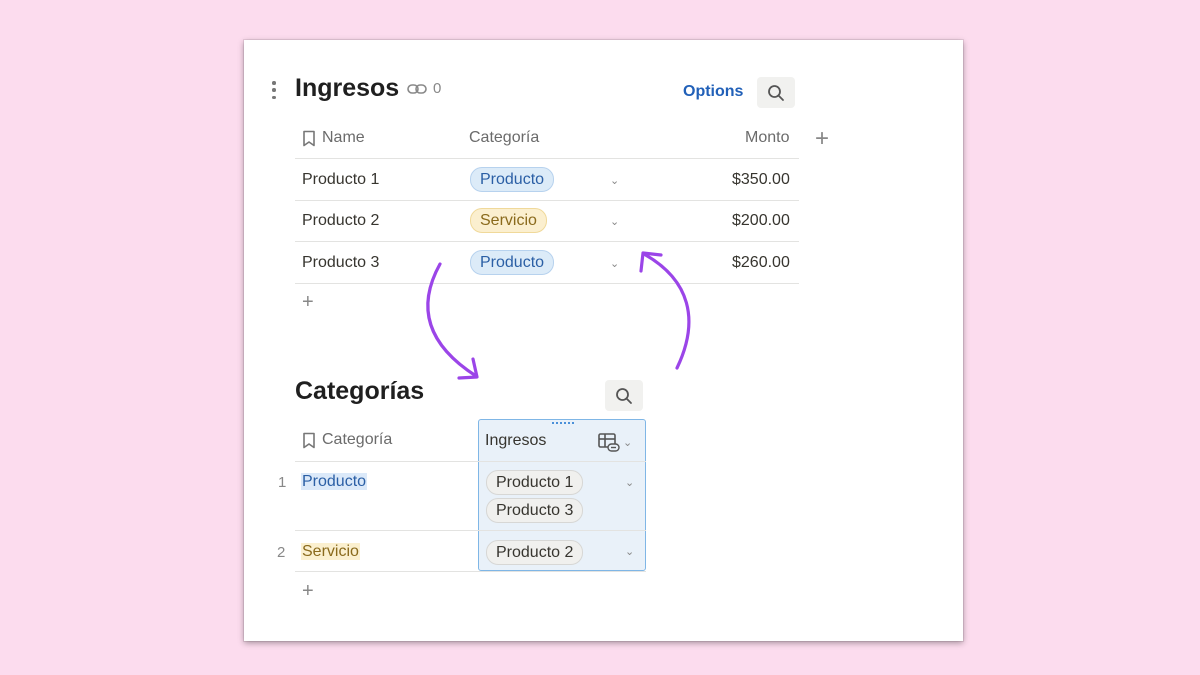 This screenshot has height=675, width=1200. What do you see at coordinates (761, 180) in the screenshot?
I see `row-1-monto: $350.00` at bounding box center [761, 180].